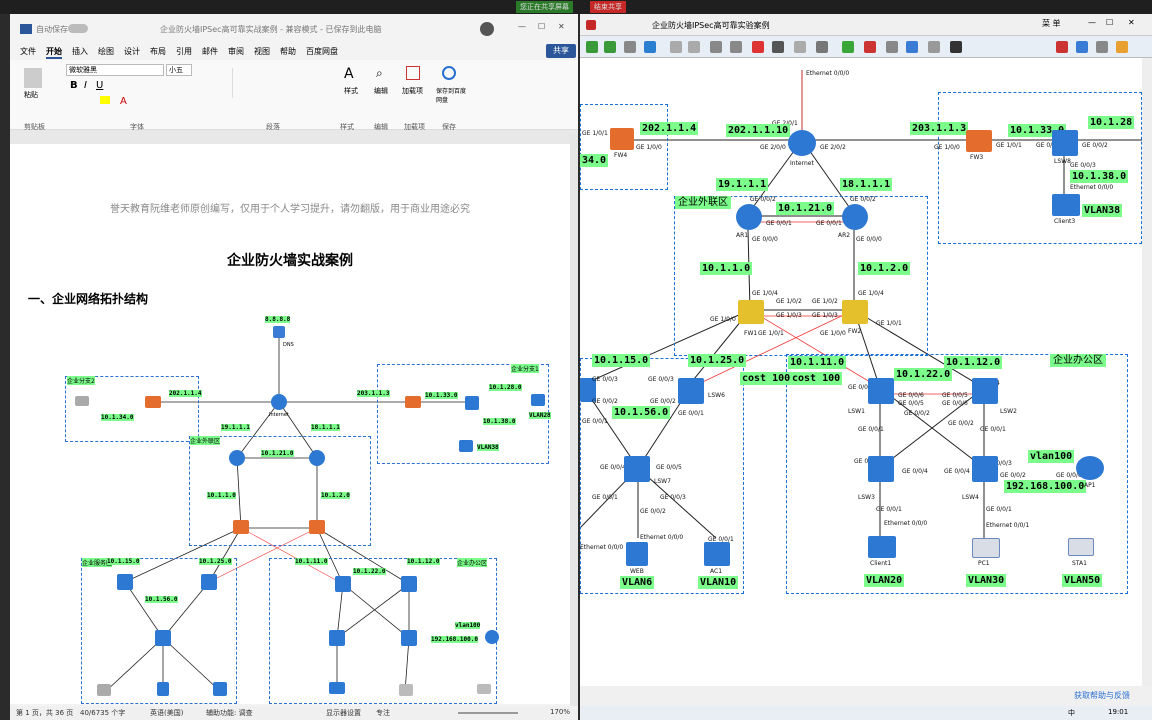  I want to click on huawei-icon, so click(1062, 47).